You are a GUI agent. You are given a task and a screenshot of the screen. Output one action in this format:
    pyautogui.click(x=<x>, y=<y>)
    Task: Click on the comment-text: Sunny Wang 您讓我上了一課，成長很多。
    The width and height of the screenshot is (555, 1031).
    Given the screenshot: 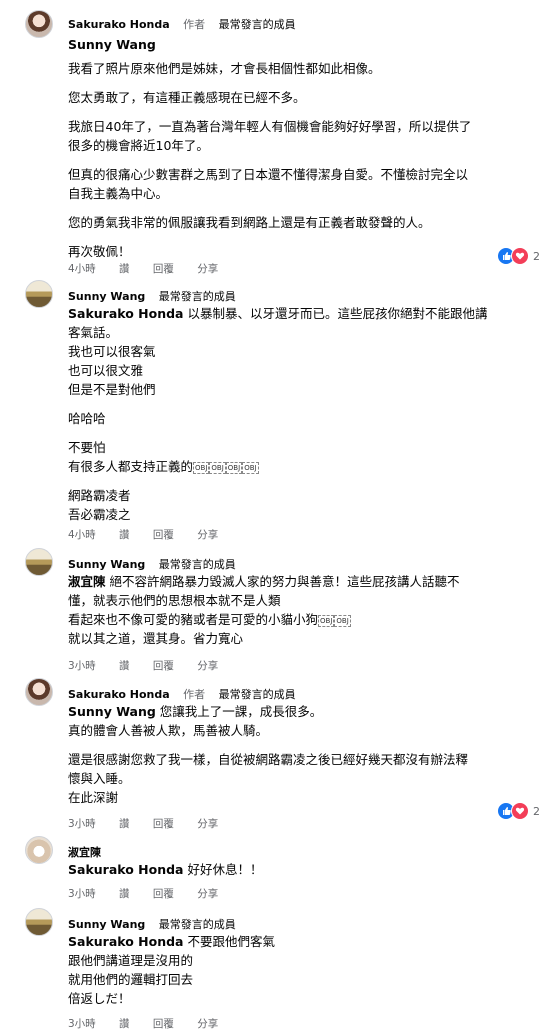 What is the action you would take?
    pyautogui.click(x=195, y=711)
    